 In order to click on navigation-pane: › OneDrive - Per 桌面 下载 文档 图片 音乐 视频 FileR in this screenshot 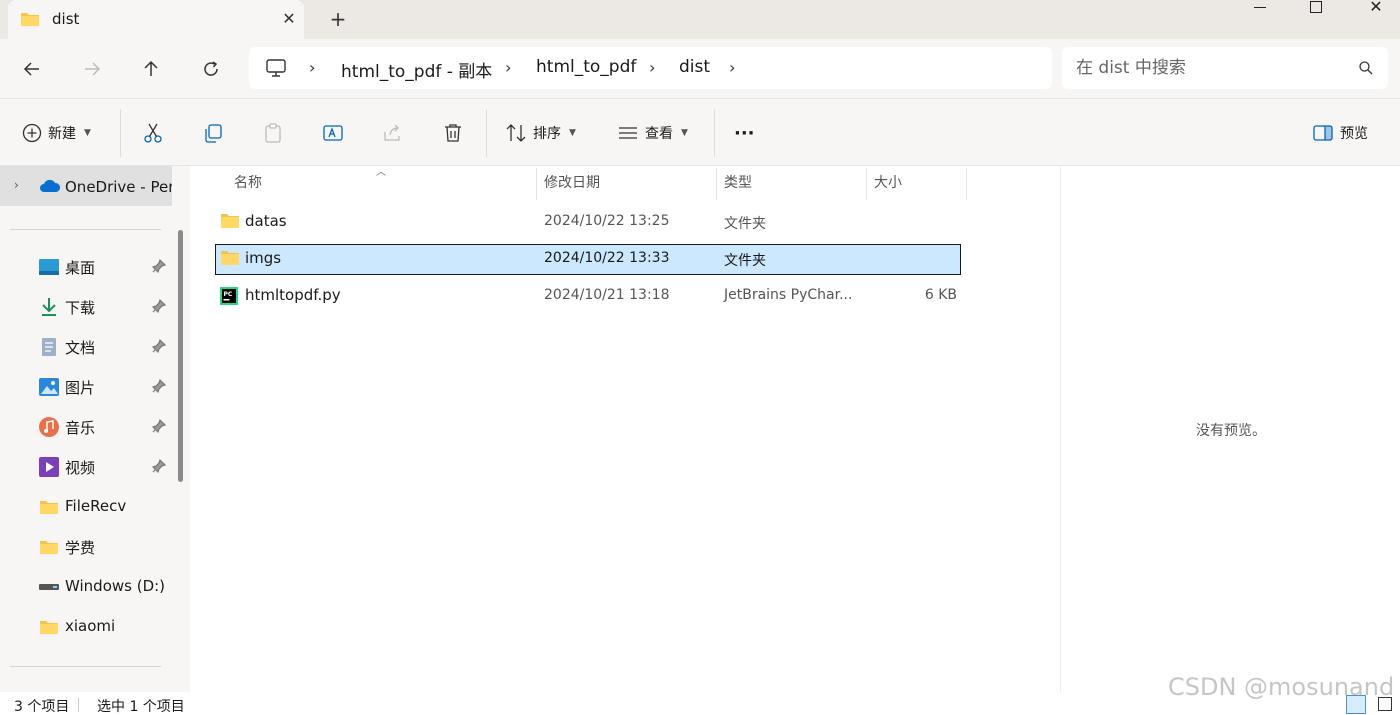, I will do `click(95, 429)`.